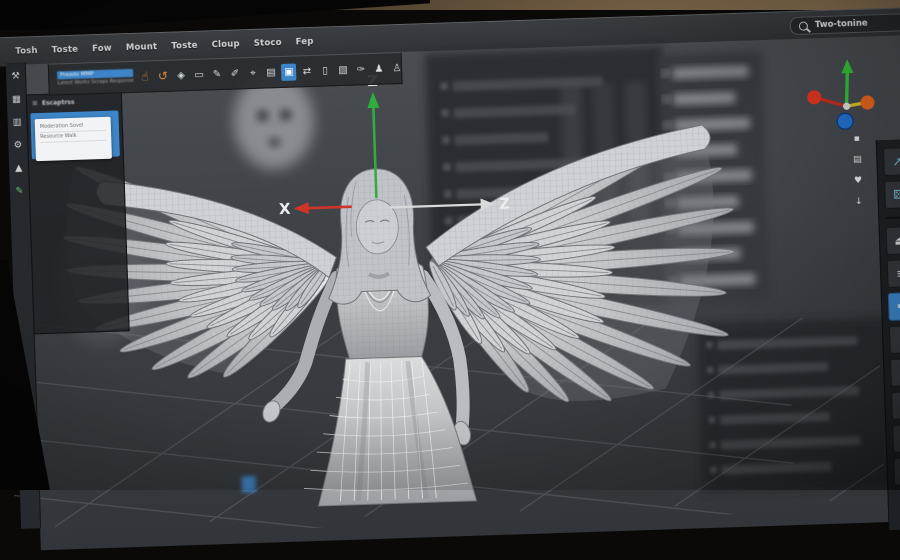 Image resolution: width=900 pixels, height=560 pixels. Describe the element at coordinates (361, 69) in the screenshot. I see `brush-icon: ✑` at that location.